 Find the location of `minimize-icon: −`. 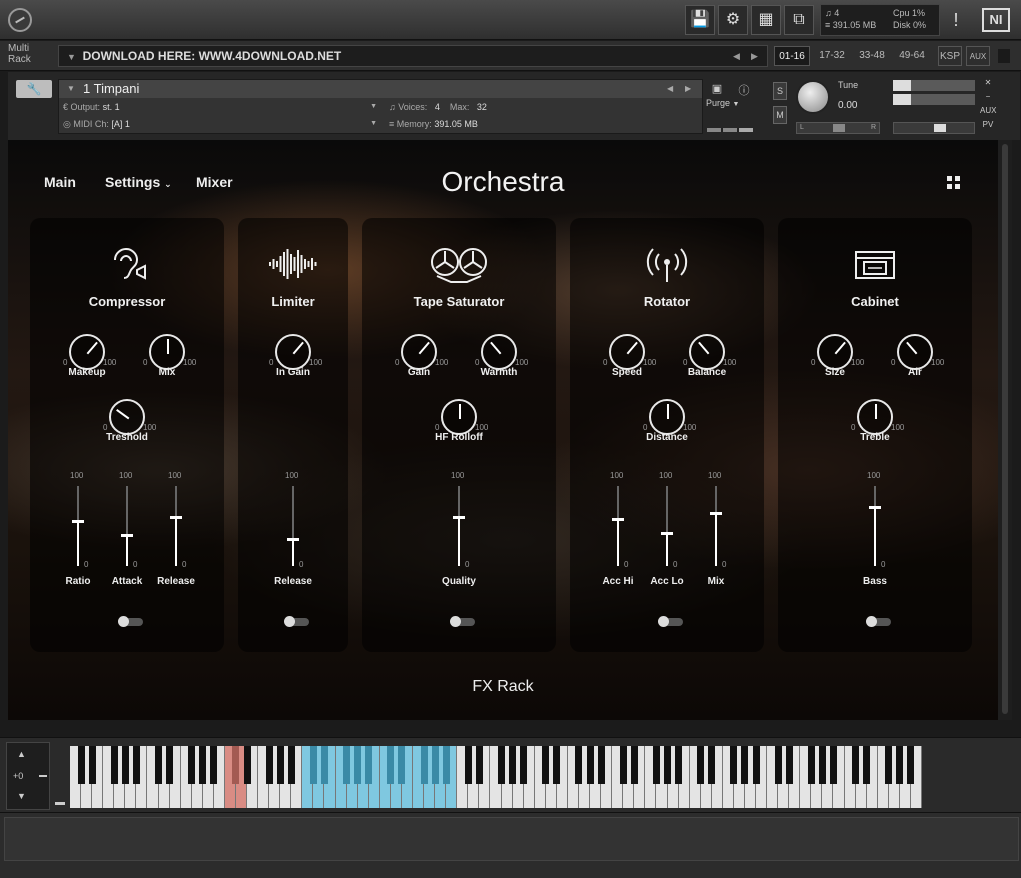

minimize-icon: − is located at coordinates (988, 97).